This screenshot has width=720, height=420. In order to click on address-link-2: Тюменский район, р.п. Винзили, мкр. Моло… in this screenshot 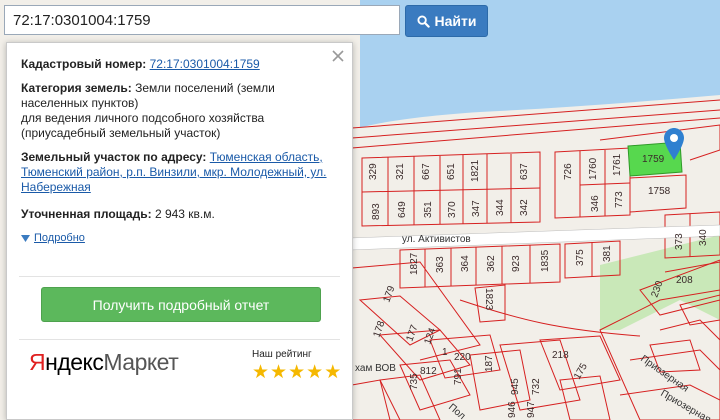, I will do `click(174, 172)`.